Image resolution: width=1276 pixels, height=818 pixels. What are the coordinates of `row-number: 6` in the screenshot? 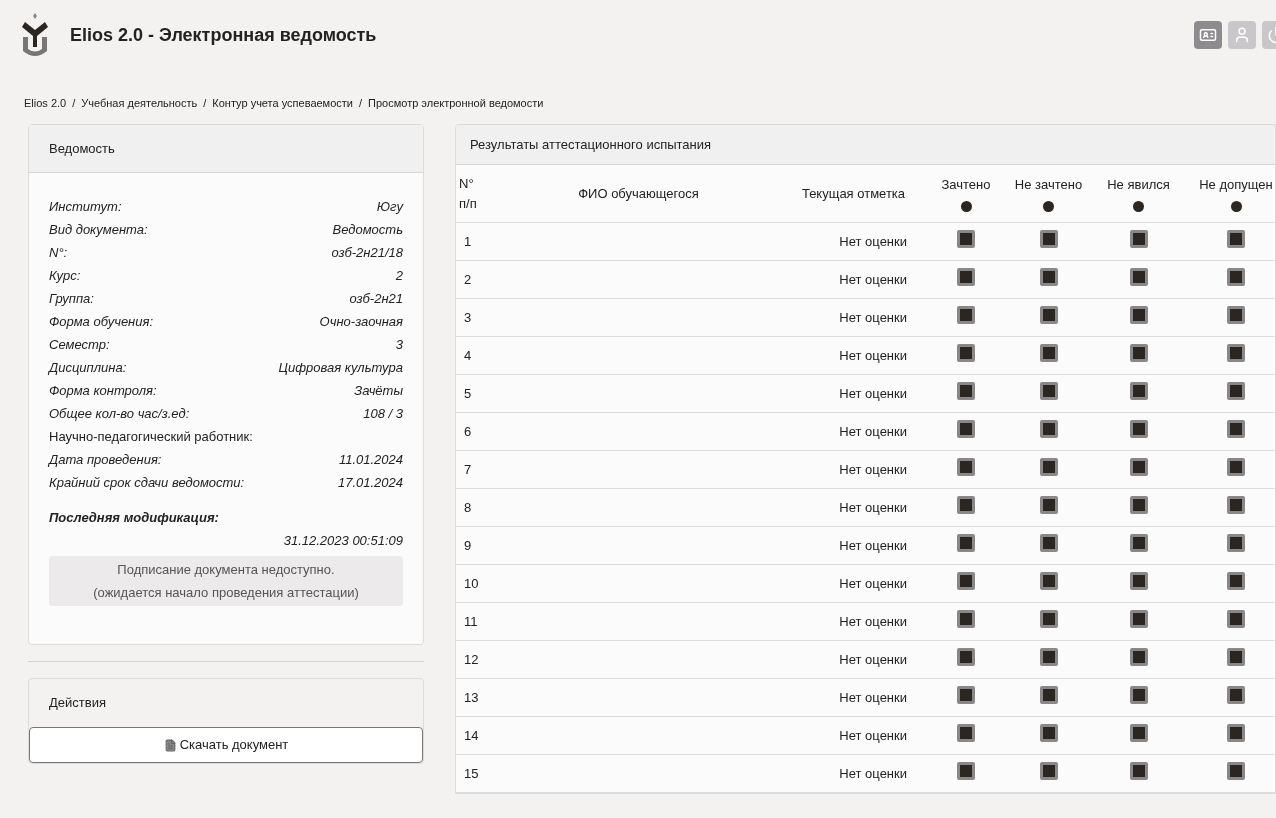 It's located at (468, 431).